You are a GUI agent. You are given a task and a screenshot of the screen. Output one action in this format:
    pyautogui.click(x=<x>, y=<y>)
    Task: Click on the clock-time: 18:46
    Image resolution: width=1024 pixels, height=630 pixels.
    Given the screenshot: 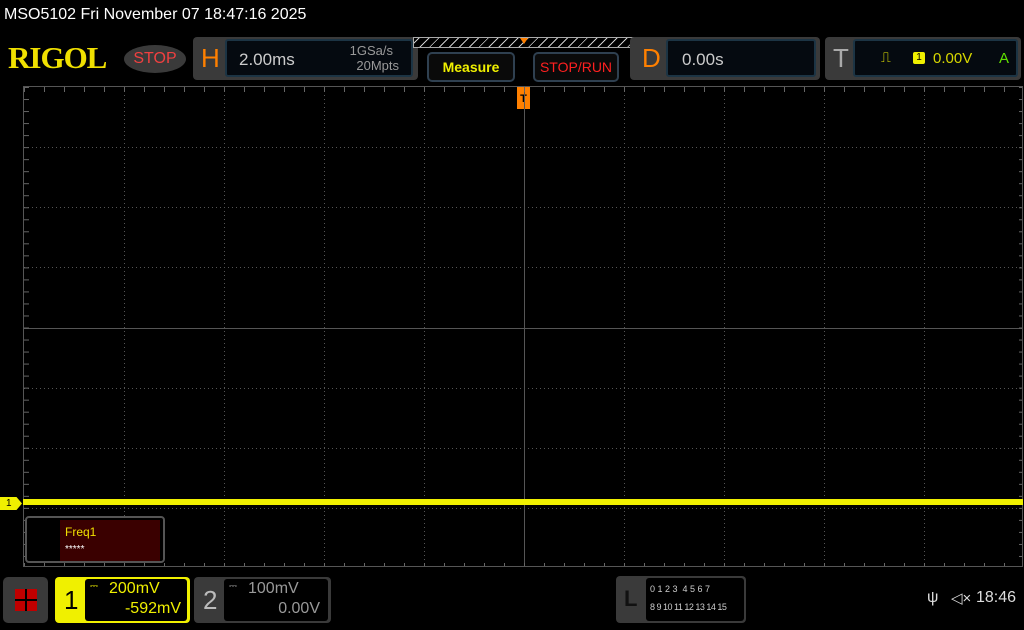 What is the action you would take?
    pyautogui.click(x=996, y=597)
    